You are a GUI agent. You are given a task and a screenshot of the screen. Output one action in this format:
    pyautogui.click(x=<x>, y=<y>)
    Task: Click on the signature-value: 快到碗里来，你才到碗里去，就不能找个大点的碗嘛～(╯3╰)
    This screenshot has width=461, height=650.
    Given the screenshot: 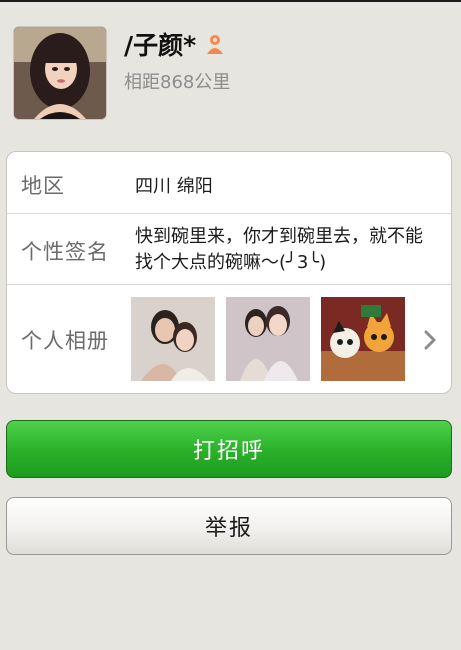 What is the action you would take?
    pyautogui.click(x=279, y=249)
    